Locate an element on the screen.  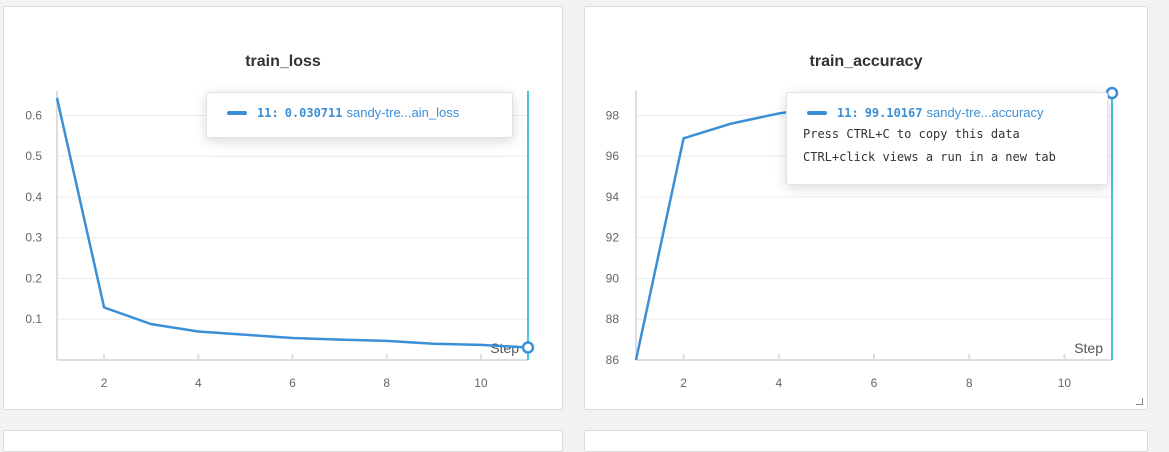
tooltip-help-newtab: CTRL+click views a run in a new tab is located at coordinates (929, 157).